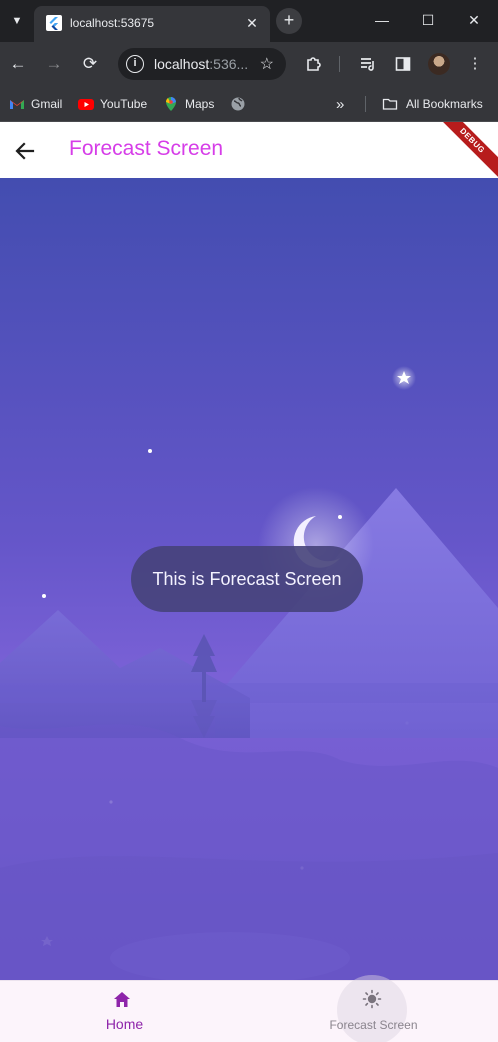 The width and height of the screenshot is (498, 1042). What do you see at coordinates (252, 23) in the screenshot?
I see `tab-close-icon: ✕` at bounding box center [252, 23].